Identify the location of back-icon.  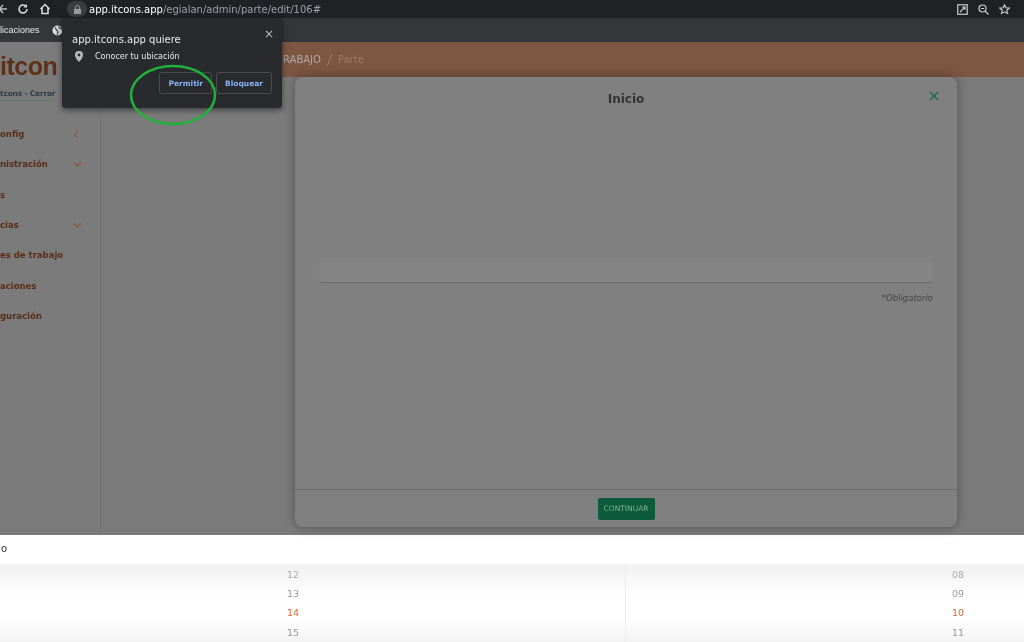
(3, 9).